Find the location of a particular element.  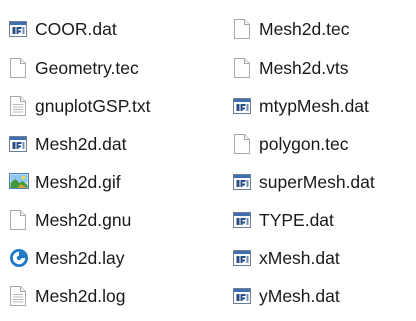

file-item: gnuplotGSP.txt is located at coordinates (108, 106).